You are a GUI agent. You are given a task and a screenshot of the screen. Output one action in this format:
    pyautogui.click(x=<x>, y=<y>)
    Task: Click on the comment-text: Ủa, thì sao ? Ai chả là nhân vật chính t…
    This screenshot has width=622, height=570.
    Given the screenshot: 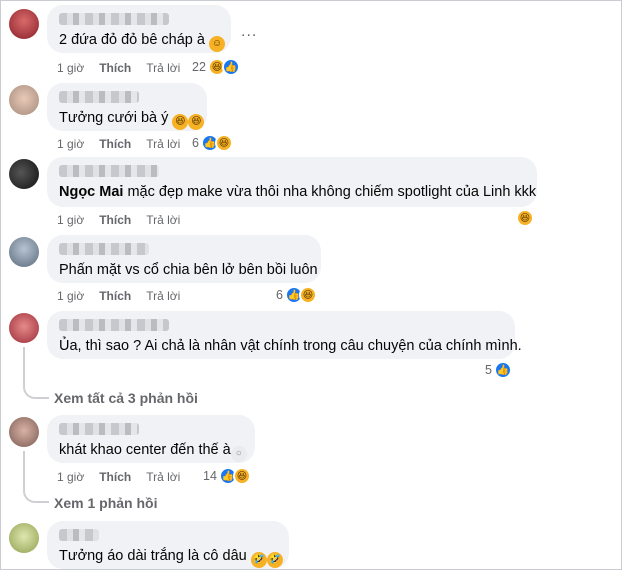 What is the action you would take?
    pyautogui.click(x=290, y=346)
    